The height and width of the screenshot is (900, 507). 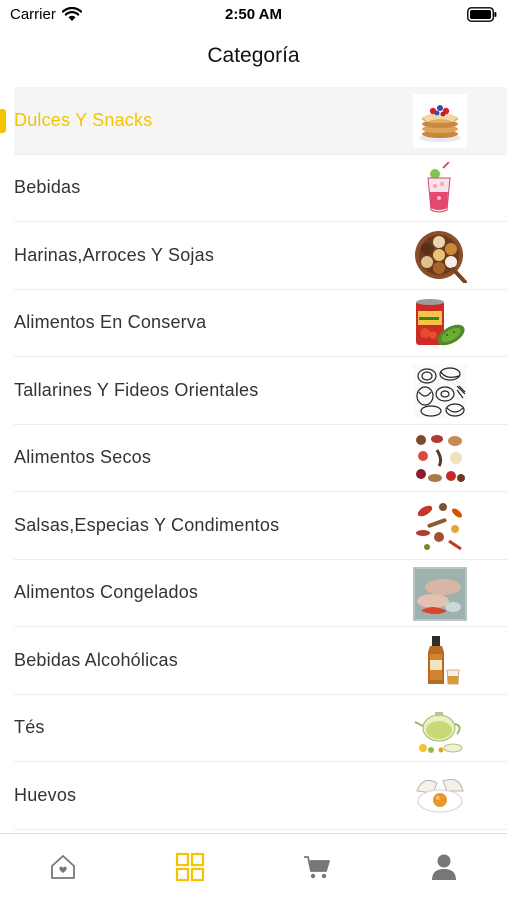 I want to click on frozen-fish-icon, so click(x=440, y=593).